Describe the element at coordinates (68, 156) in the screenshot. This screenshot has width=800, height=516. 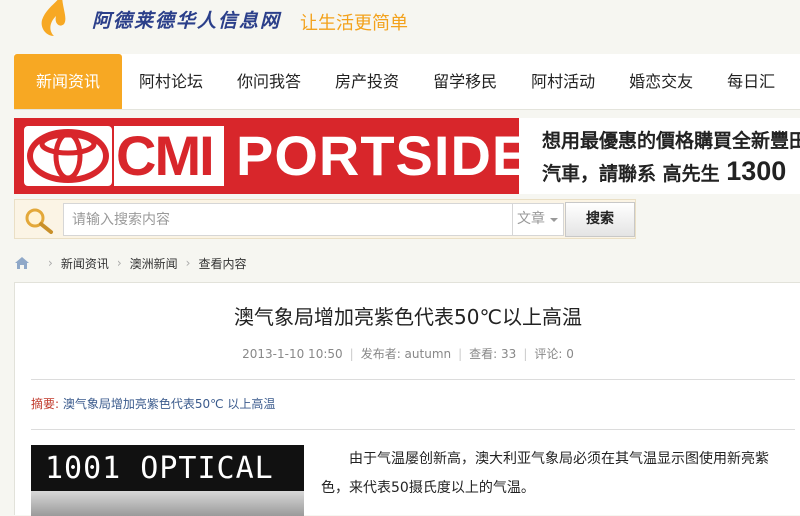
I see `toyota-logo-icon` at that location.